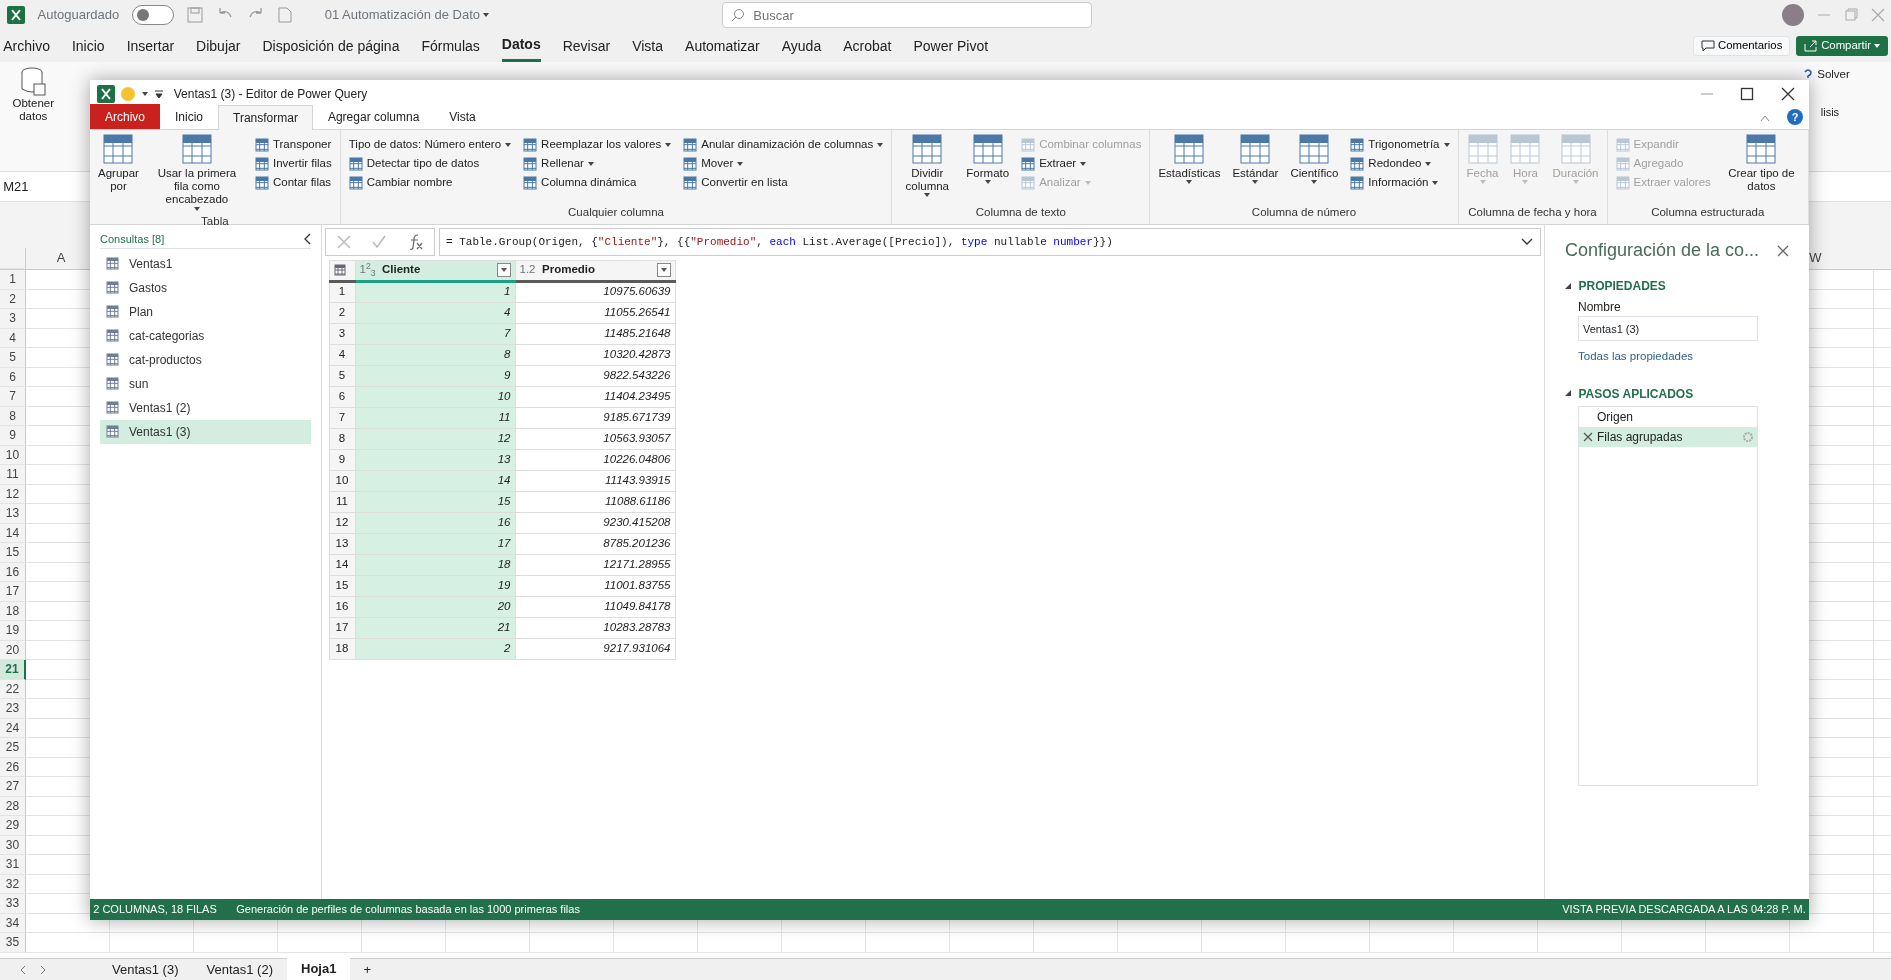 The image size is (1891, 980). What do you see at coordinates (783, 164) in the screenshot?
I see `ribbon-button: Mover` at bounding box center [783, 164].